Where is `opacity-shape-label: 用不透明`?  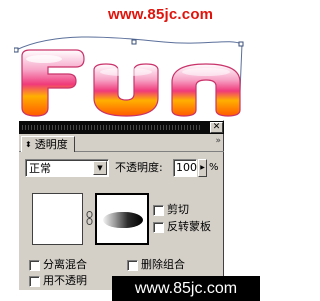
opacity-shape-label: 用不透明 is located at coordinates (65, 280).